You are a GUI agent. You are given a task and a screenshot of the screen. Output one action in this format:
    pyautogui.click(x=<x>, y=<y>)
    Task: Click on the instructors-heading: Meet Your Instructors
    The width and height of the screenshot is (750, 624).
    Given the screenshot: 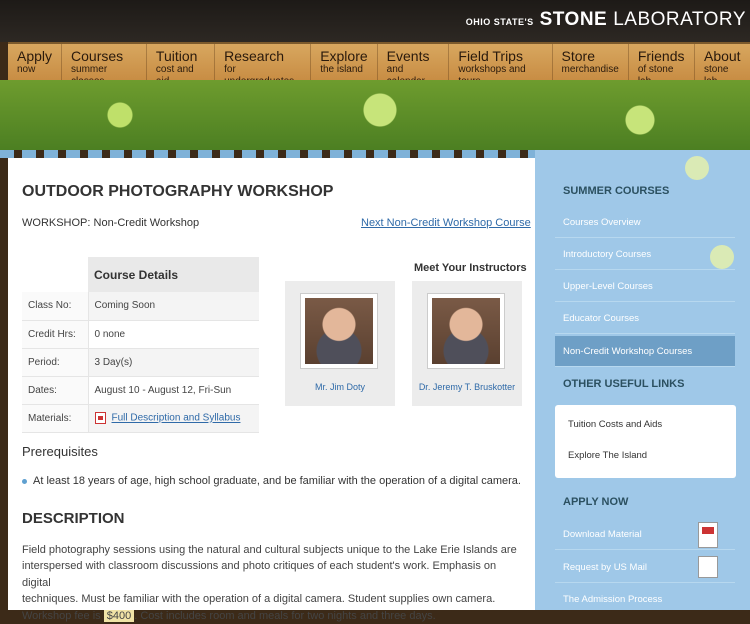 What is the action you would take?
    pyautogui.click(x=470, y=268)
    